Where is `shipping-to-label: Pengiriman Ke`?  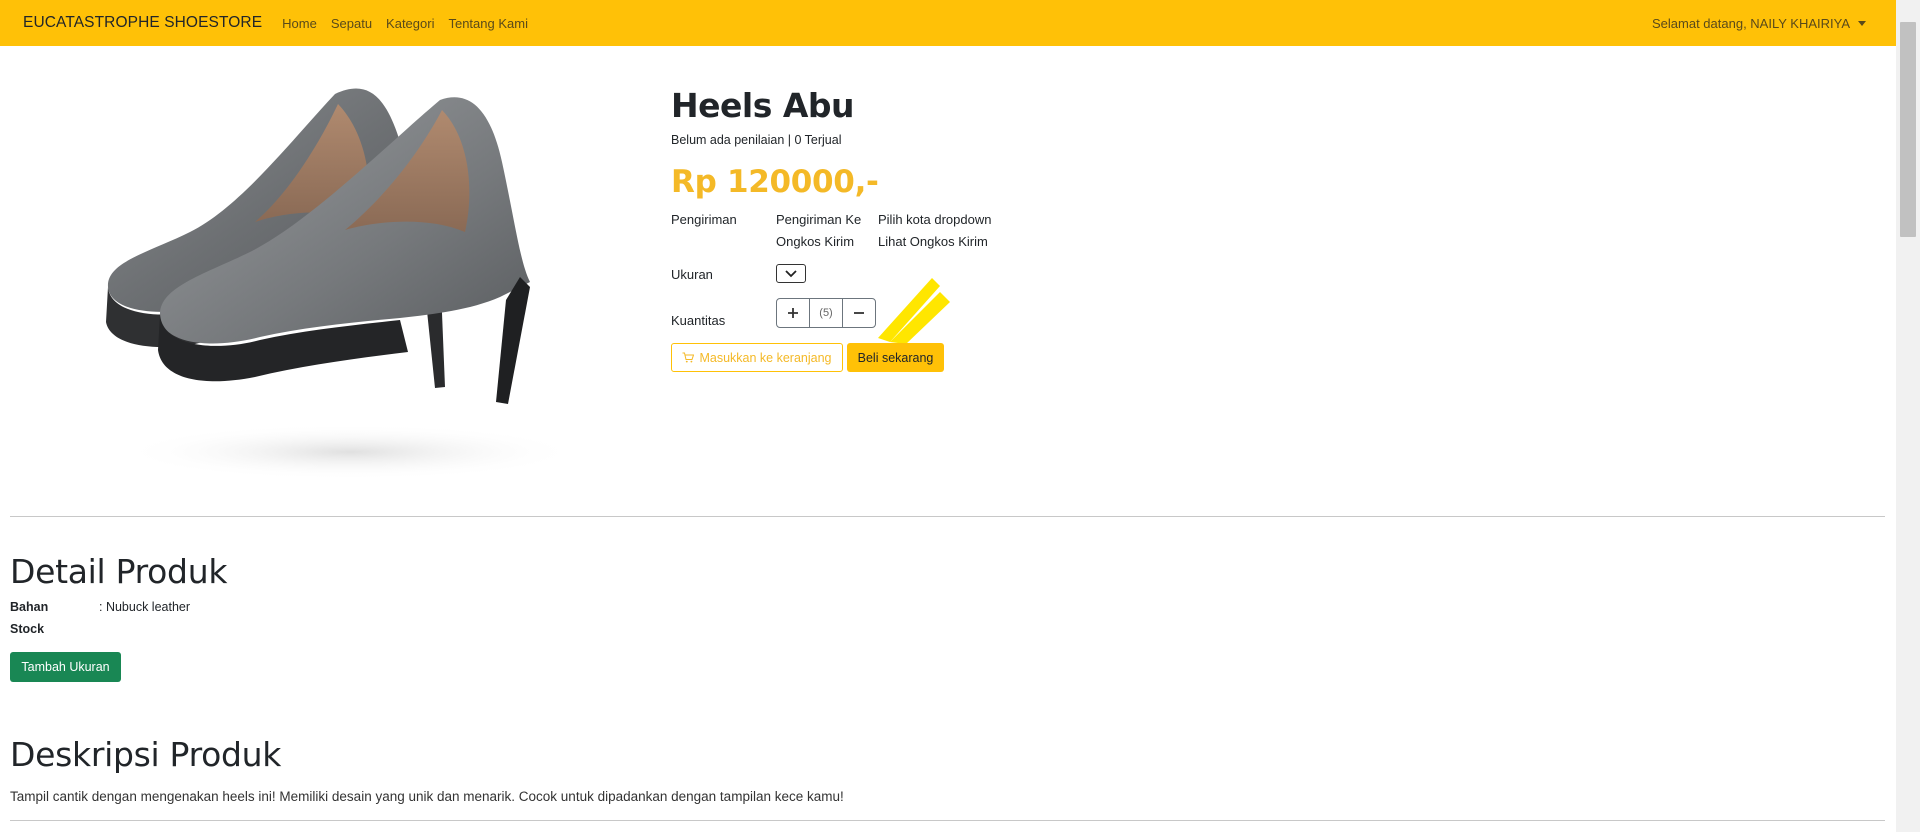
shipping-to-label: Pengiriman Ke is located at coordinates (819, 219).